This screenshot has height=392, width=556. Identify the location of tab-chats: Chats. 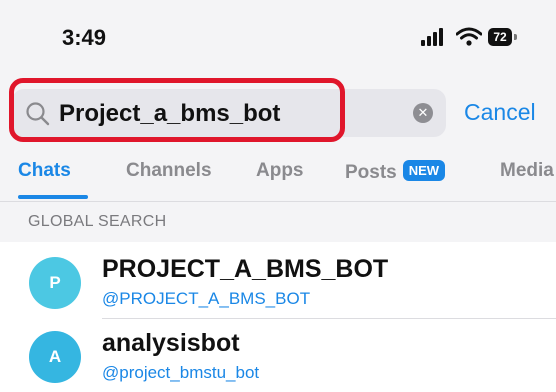
(44, 171).